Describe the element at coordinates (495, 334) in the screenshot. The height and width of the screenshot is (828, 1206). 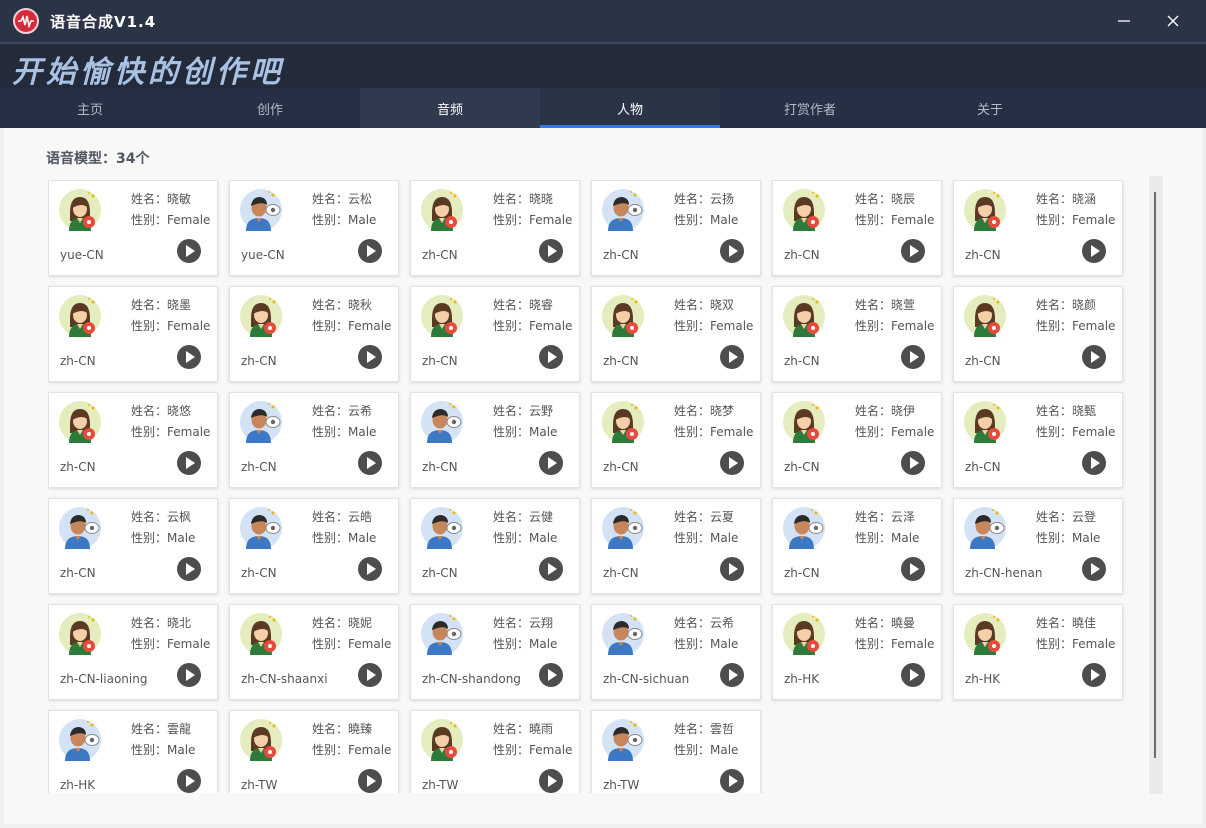
I see `voice-card: 姓名：晓睿 性别：Female zh-CN` at that location.